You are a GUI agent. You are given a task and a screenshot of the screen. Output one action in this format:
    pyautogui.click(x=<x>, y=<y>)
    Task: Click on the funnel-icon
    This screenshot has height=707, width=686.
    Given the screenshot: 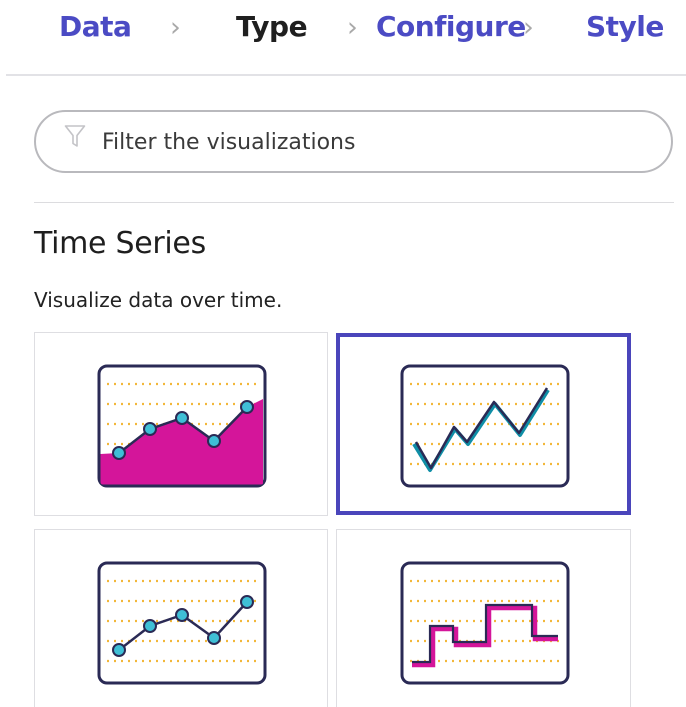 What is the action you would take?
    pyautogui.click(x=75, y=136)
    